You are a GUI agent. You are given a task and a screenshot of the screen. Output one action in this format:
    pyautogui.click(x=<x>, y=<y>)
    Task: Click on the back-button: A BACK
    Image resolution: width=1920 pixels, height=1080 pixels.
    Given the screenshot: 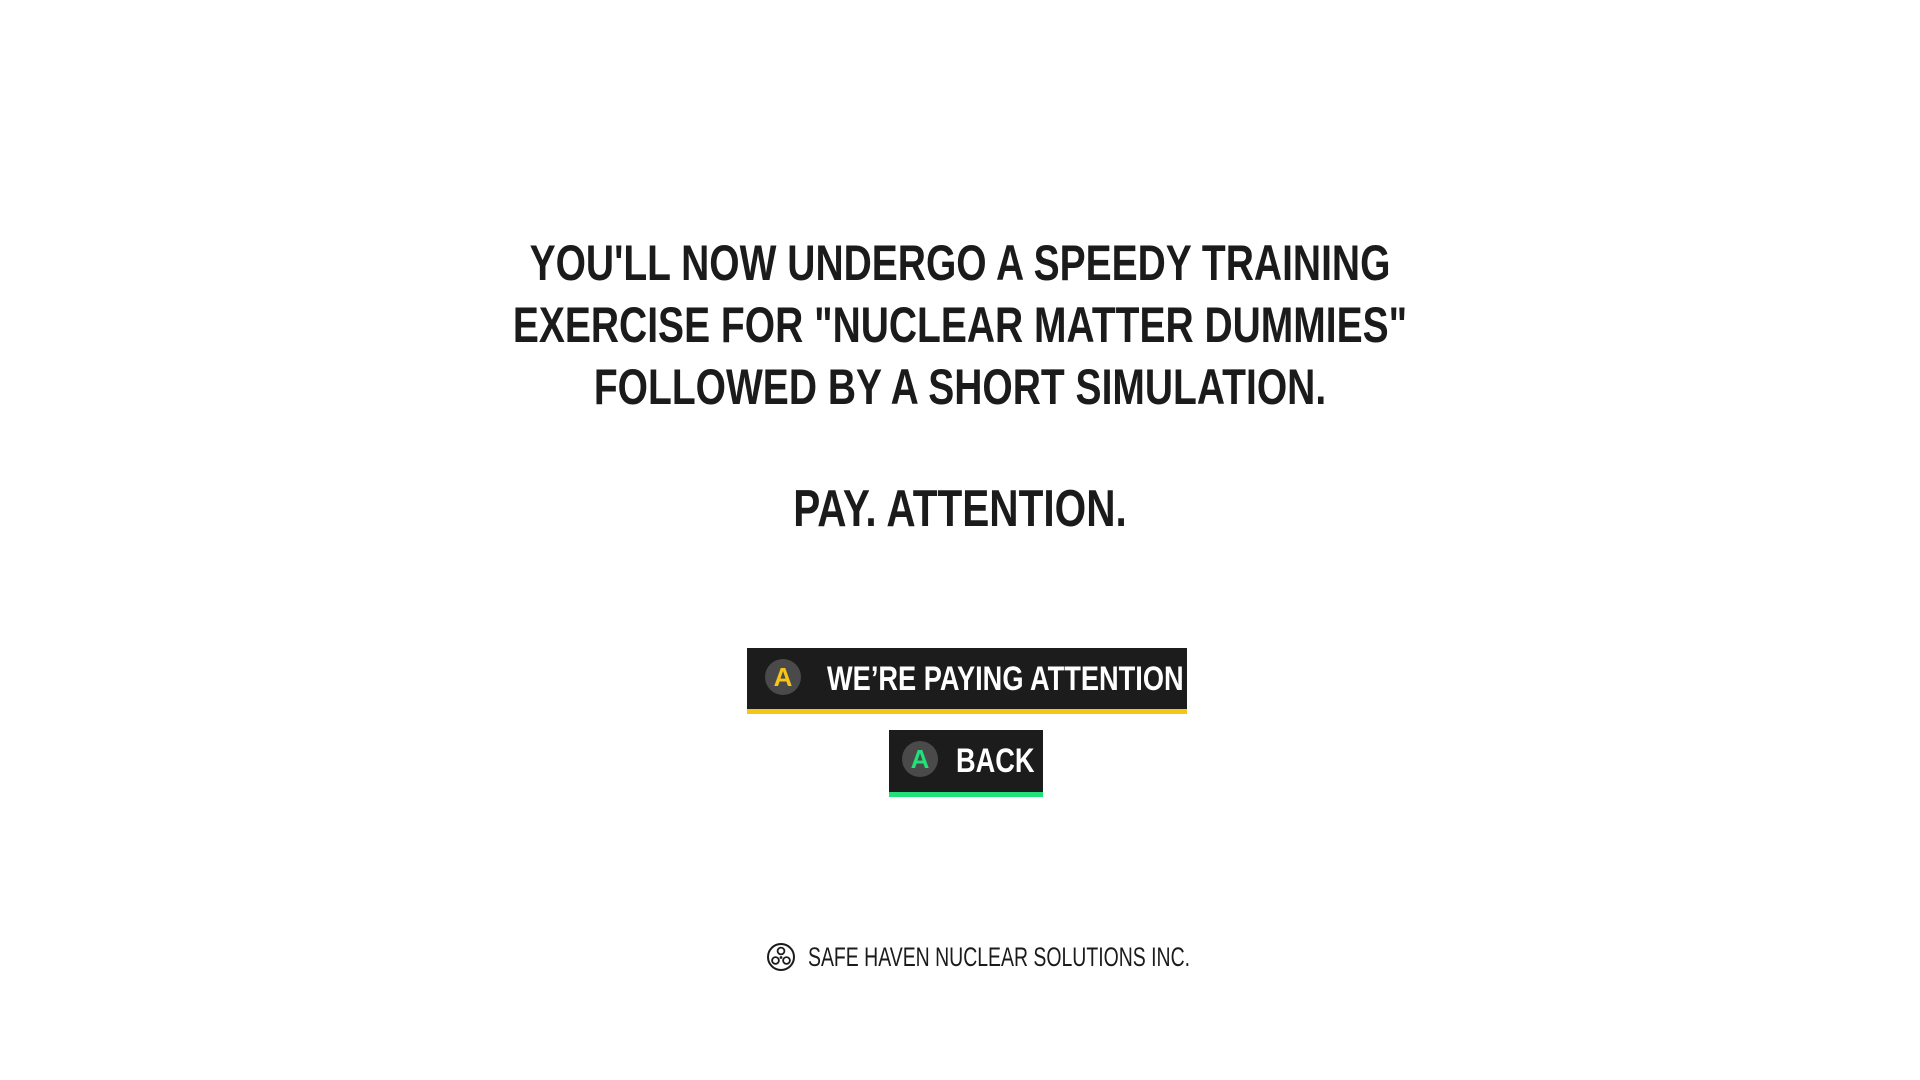 What is the action you would take?
    pyautogui.click(x=966, y=763)
    